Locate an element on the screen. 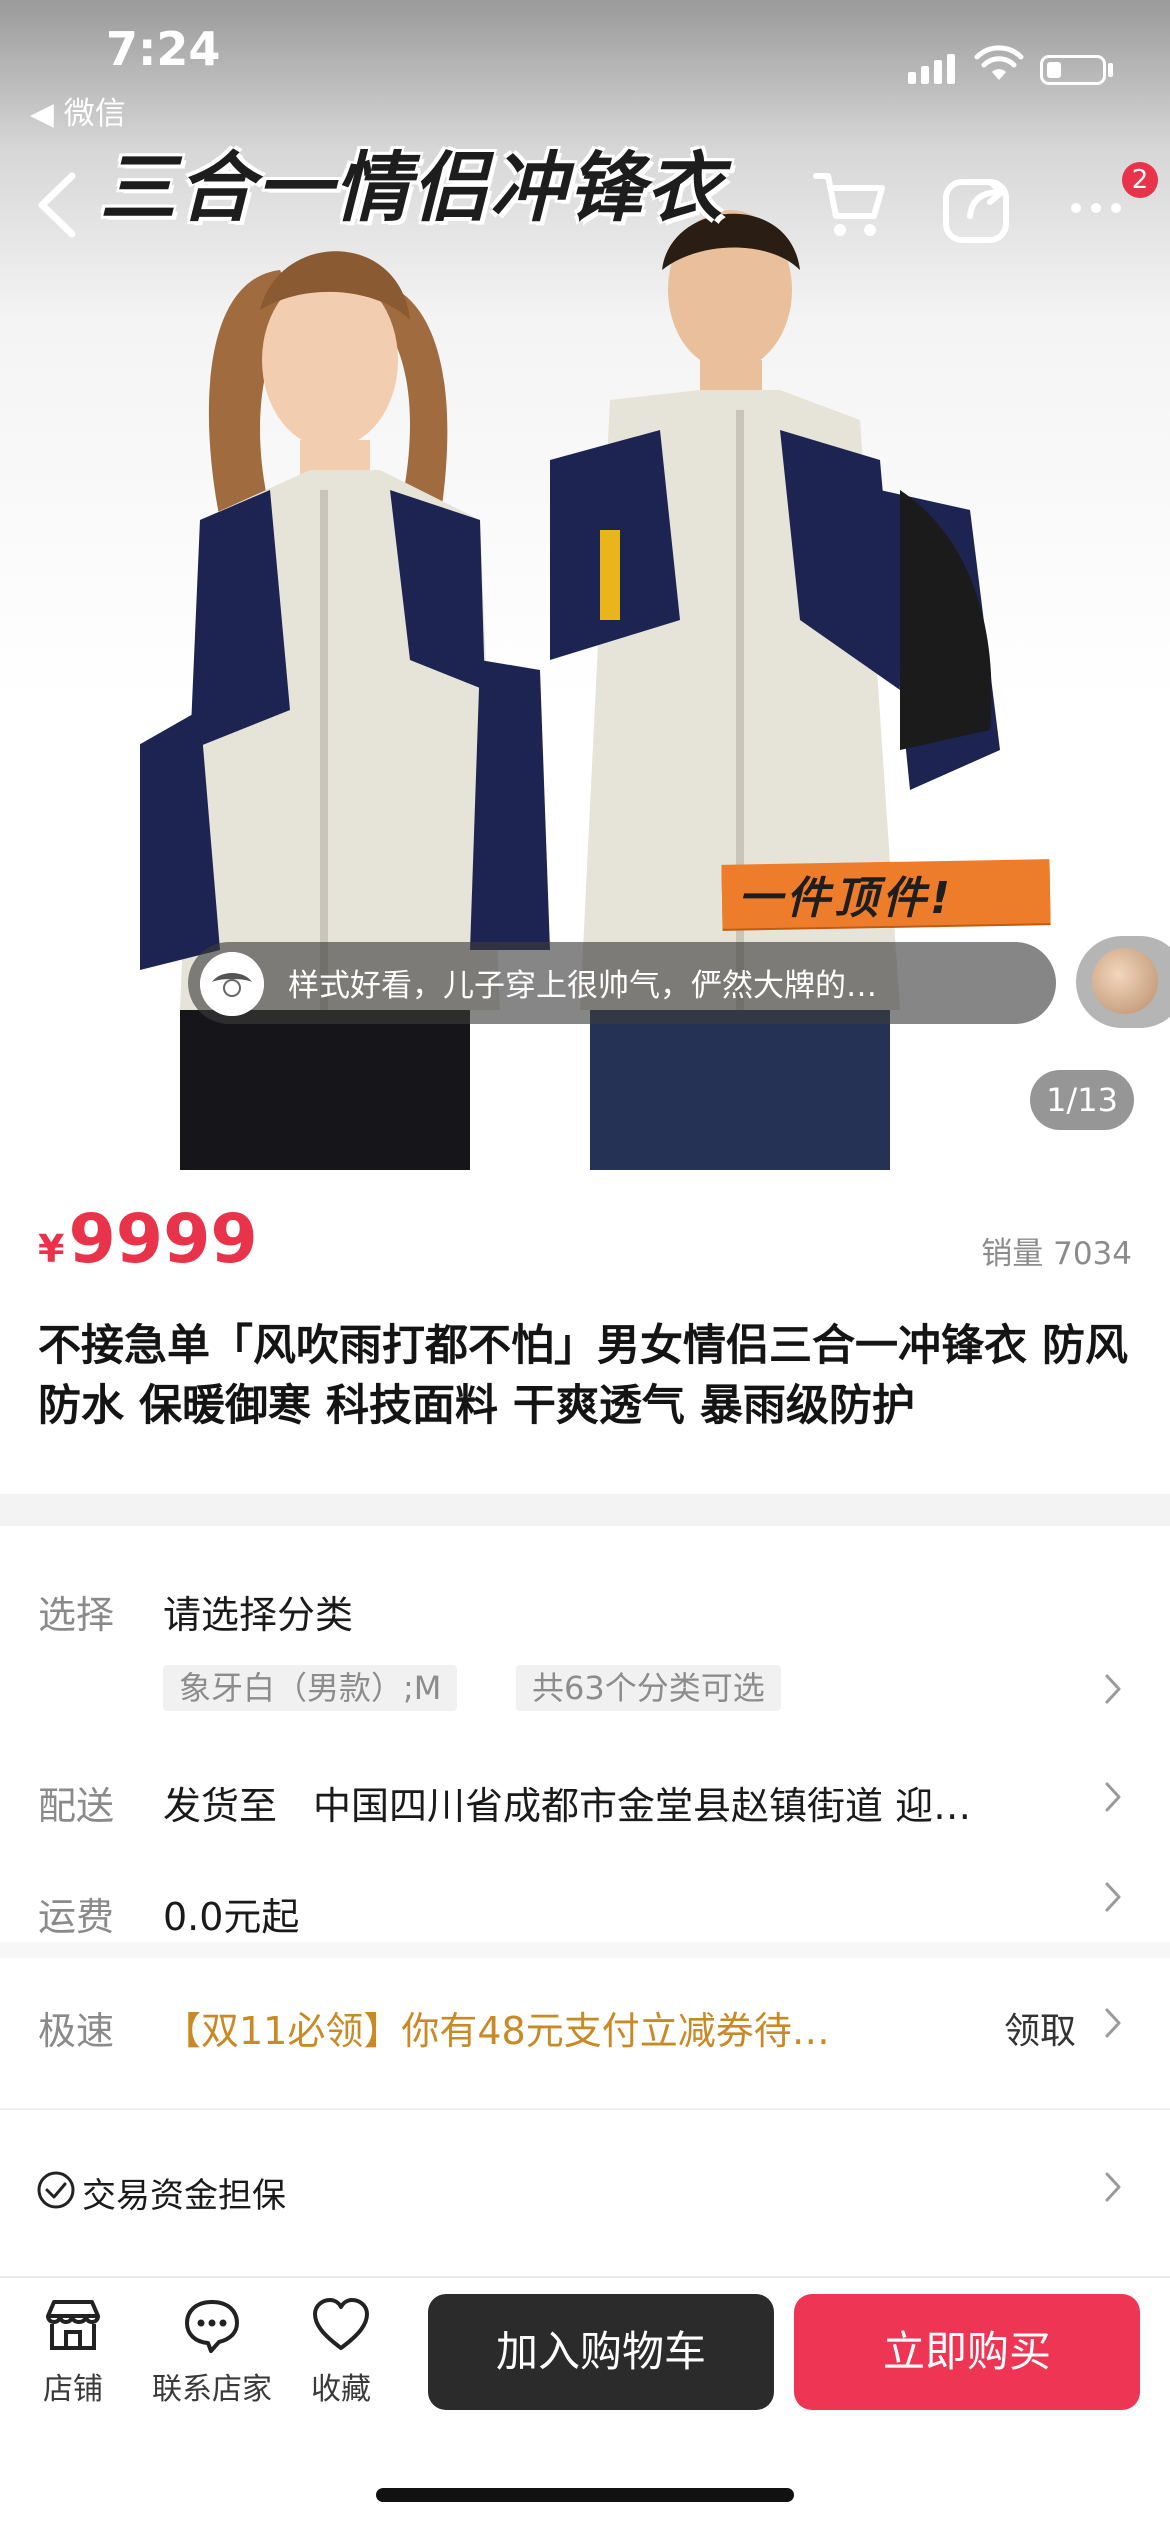 This screenshot has height=2534, width=1170. sales-count: 销量 7034 is located at coordinates (1056, 1254).